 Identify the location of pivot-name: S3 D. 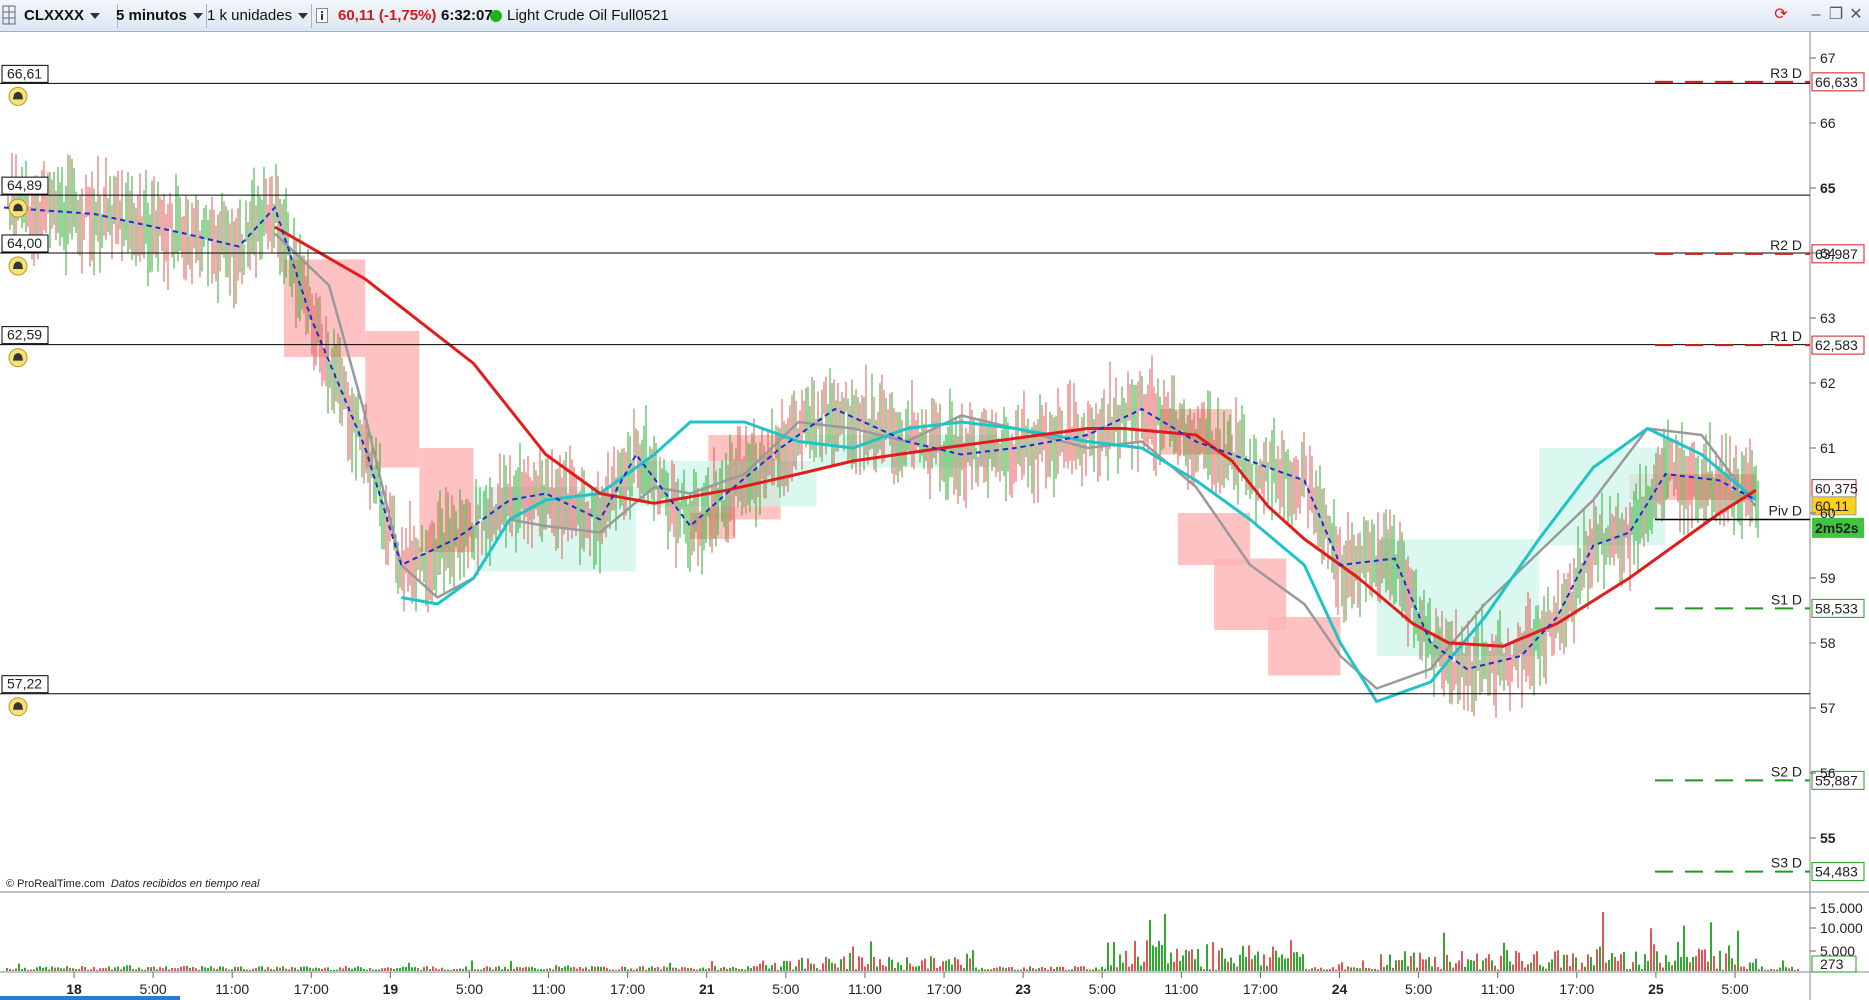
(1786, 863).